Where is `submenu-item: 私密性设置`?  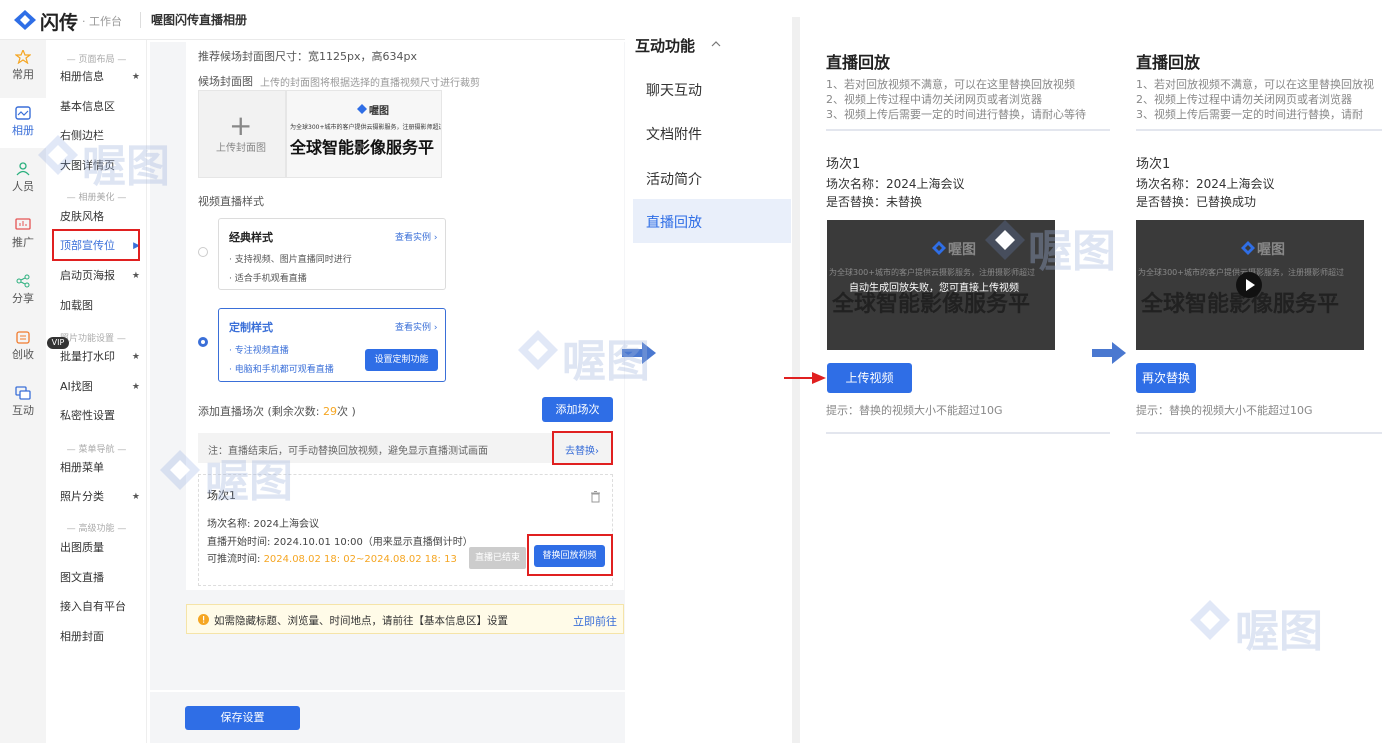 submenu-item: 私密性设置 is located at coordinates (100, 416).